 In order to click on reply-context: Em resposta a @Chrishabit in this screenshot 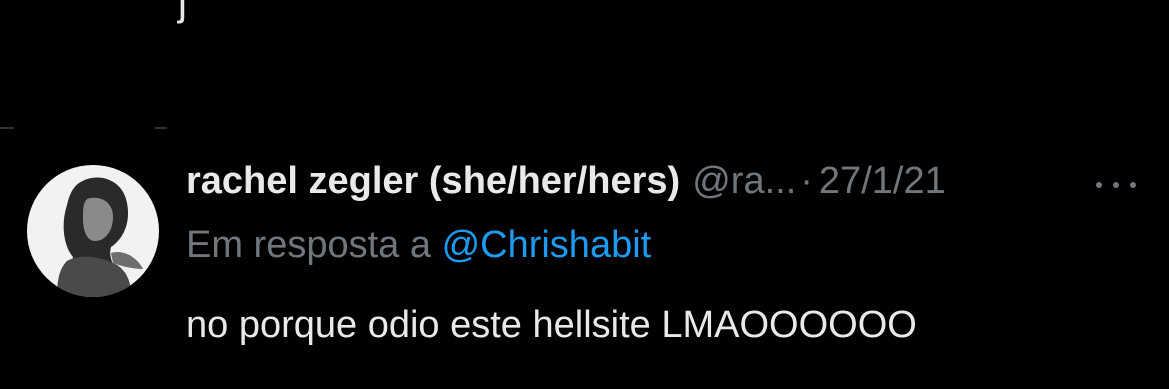, I will do `click(418, 245)`.